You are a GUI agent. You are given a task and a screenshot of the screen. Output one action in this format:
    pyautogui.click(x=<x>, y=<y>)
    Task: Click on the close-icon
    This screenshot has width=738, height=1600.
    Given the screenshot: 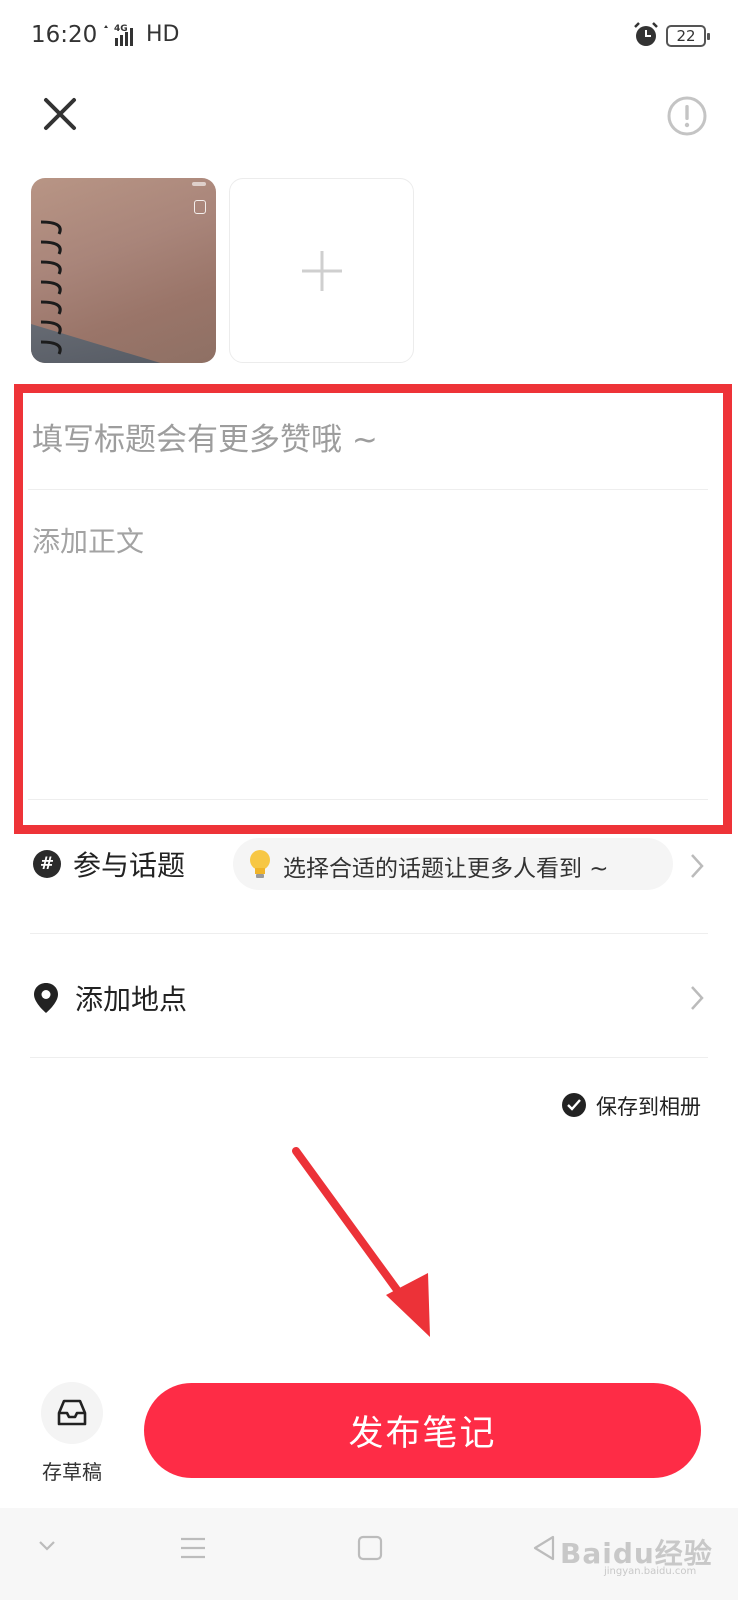 What is the action you would take?
    pyautogui.click(x=60, y=114)
    